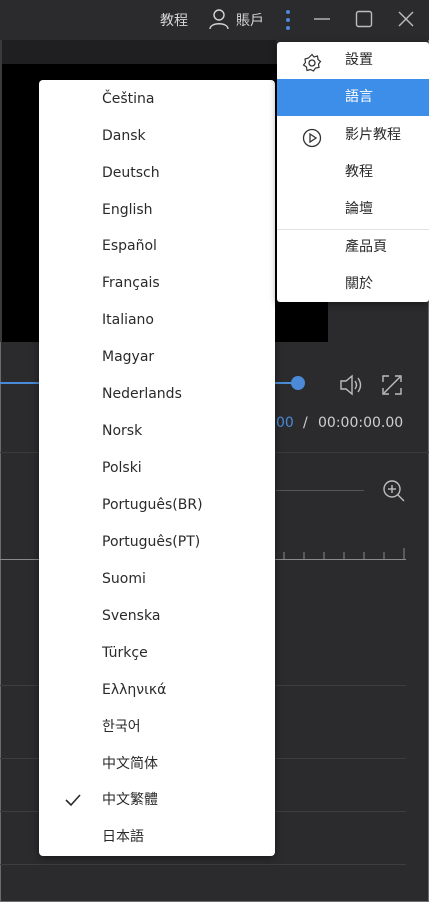  What do you see at coordinates (124, 136) in the screenshot?
I see `language-label: Dansk` at bounding box center [124, 136].